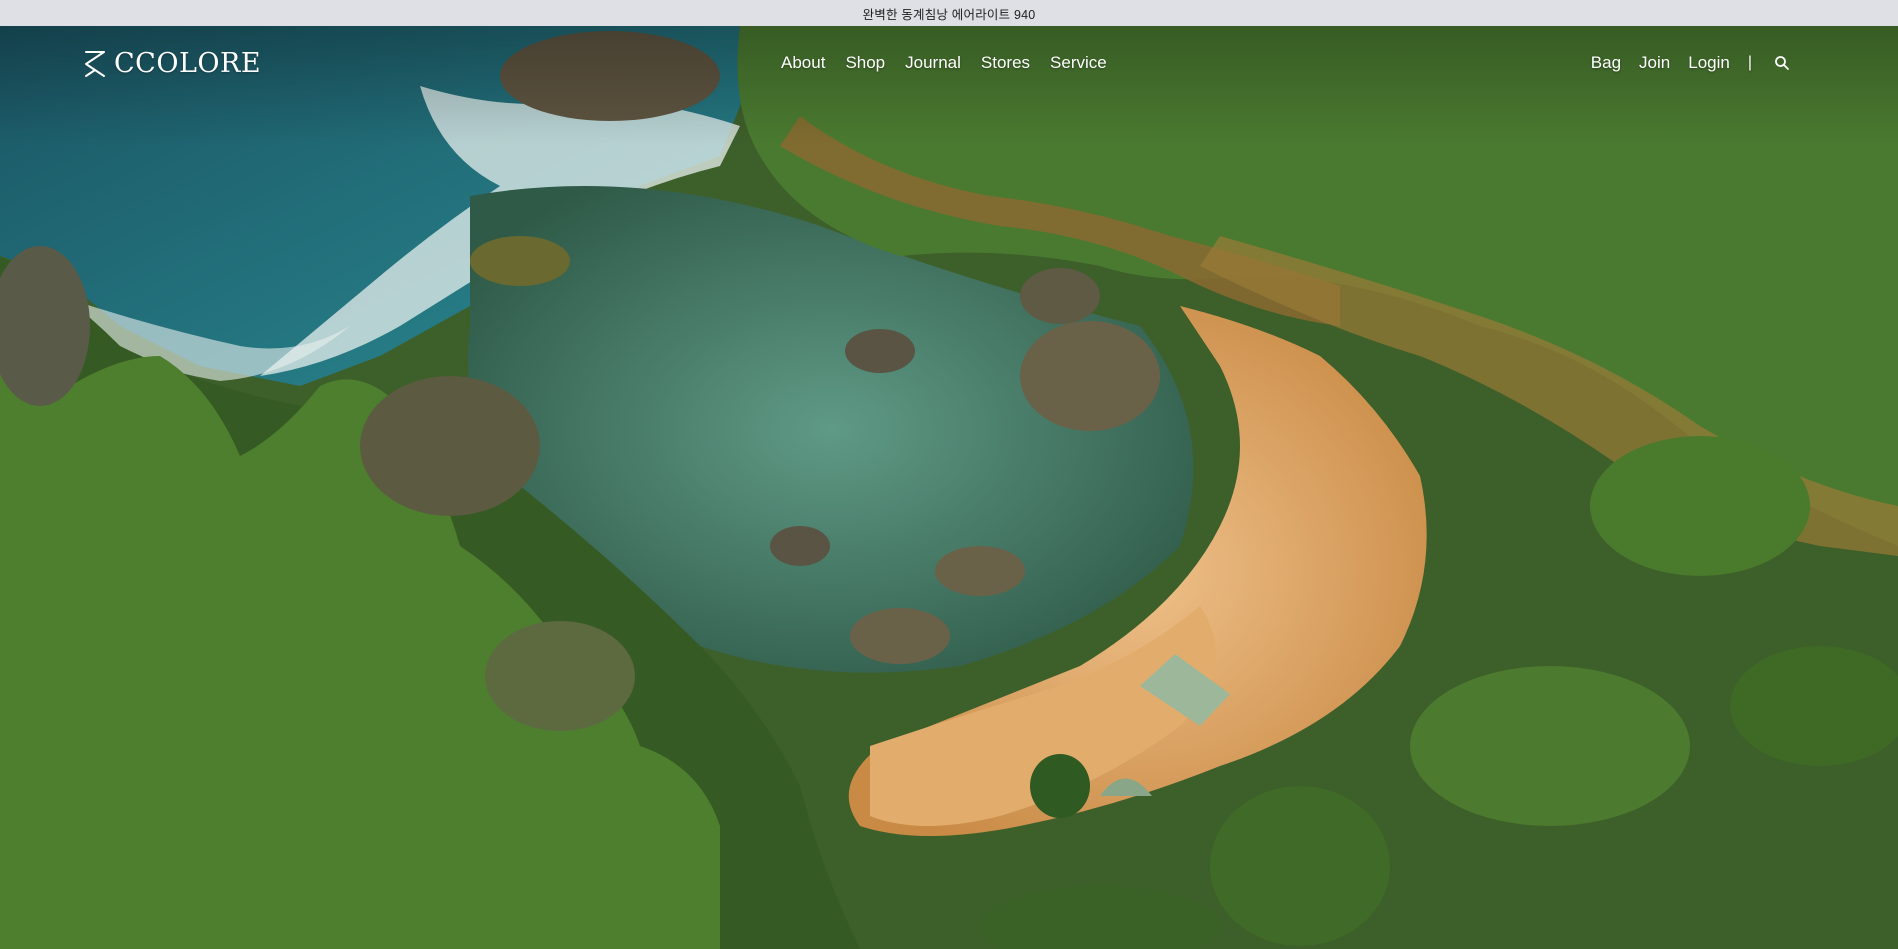  I want to click on announcement-bar: 완벽한 동계침낭 에어라이트 940, so click(949, 13).